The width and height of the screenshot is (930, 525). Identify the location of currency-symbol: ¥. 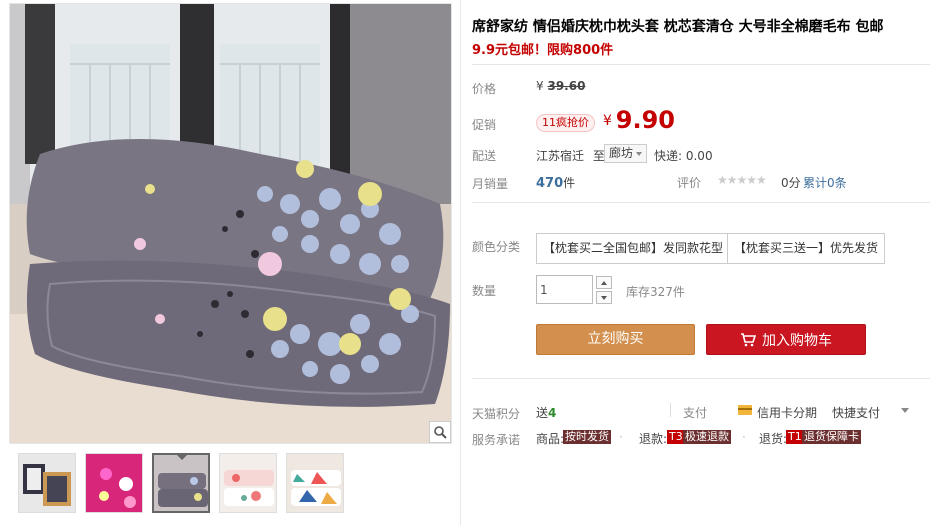
(540, 86).